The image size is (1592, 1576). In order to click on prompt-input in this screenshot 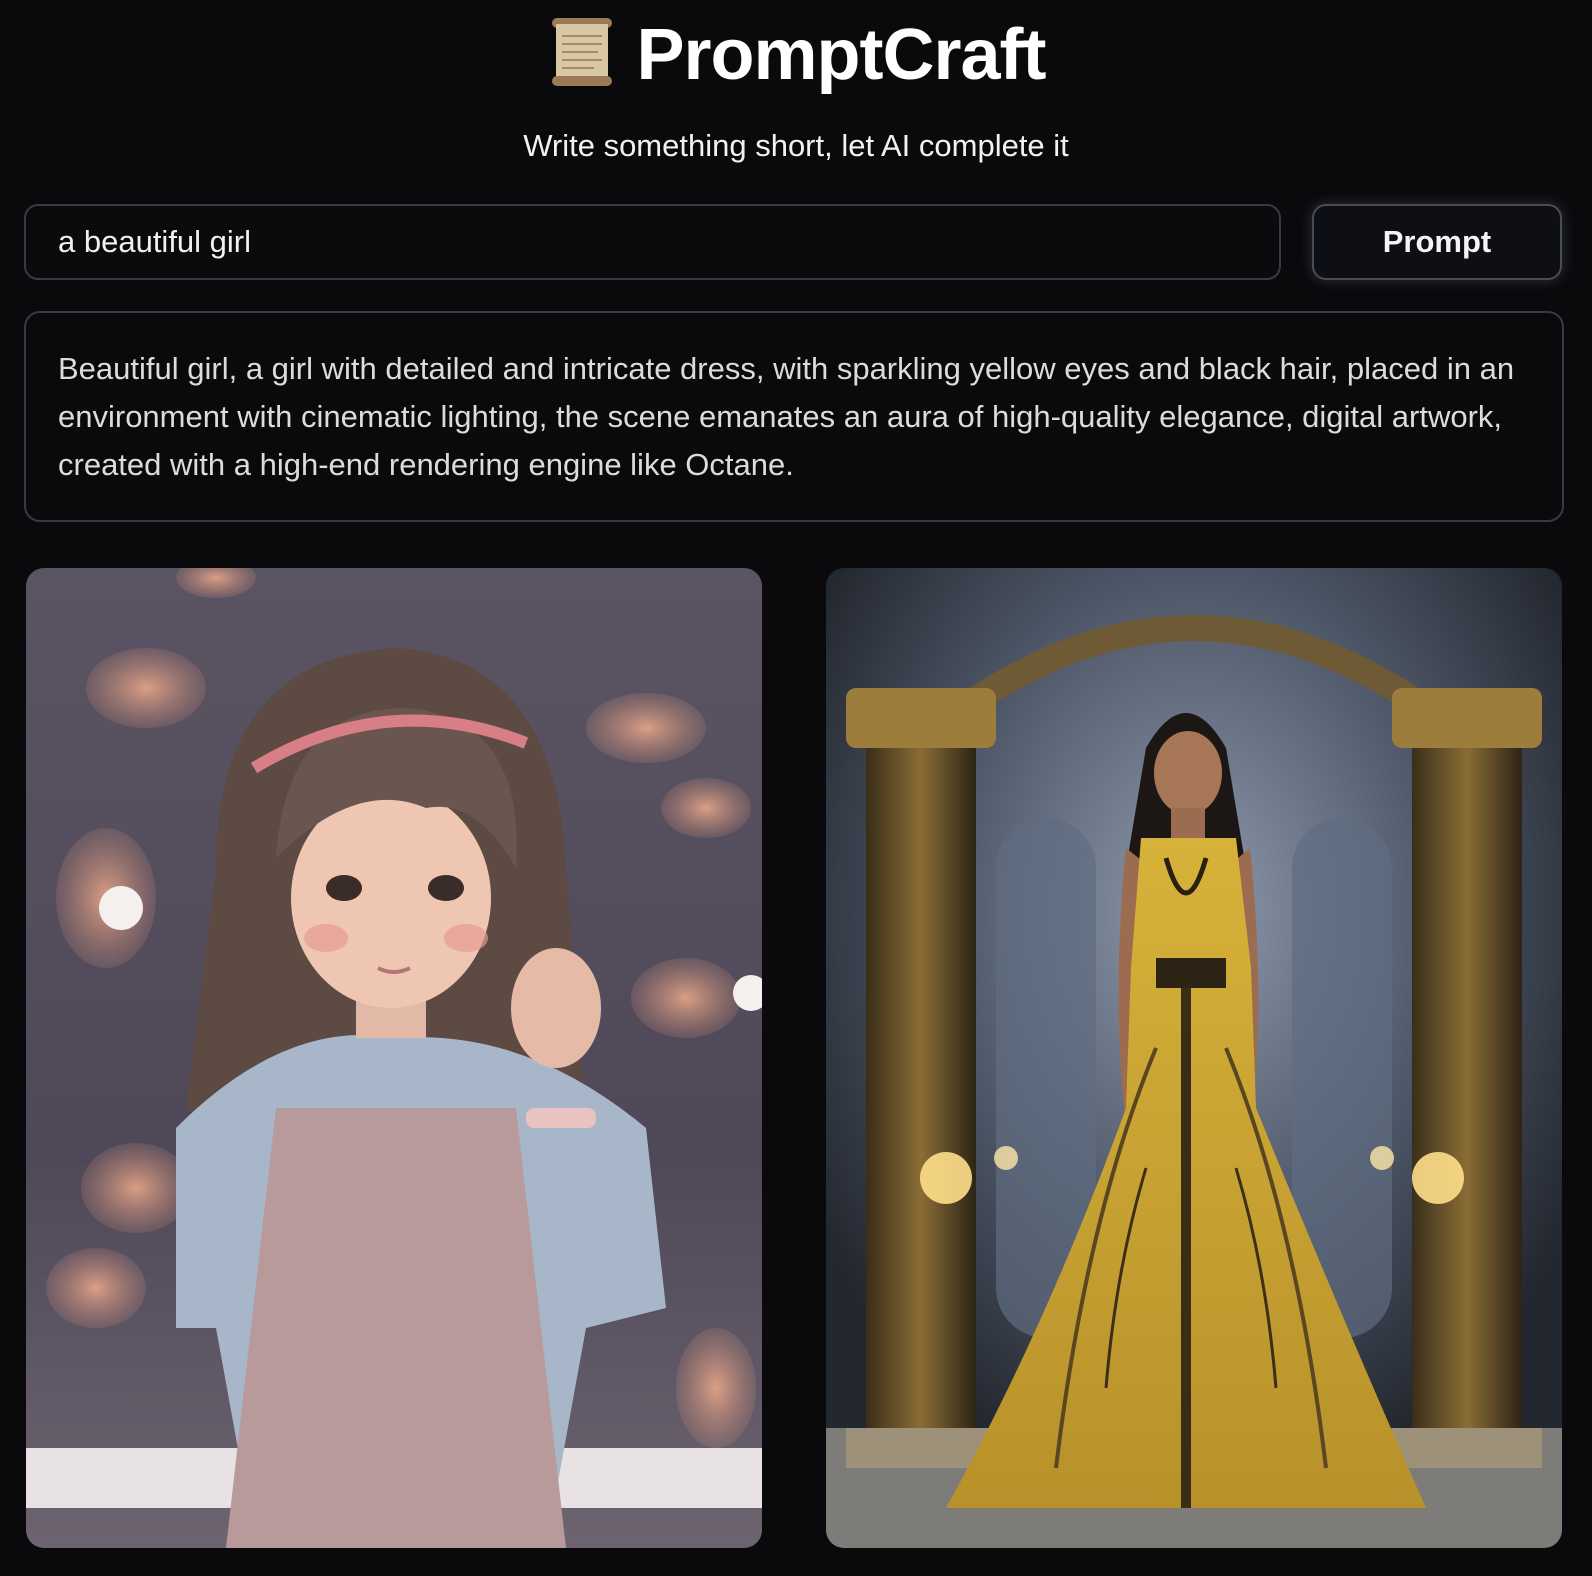, I will do `click(652, 242)`.